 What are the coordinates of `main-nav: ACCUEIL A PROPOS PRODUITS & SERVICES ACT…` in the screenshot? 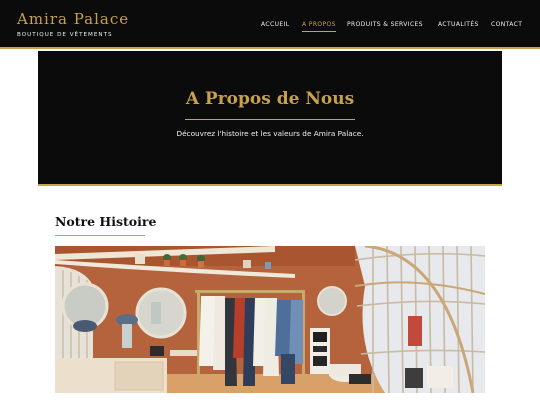 It's located at (392, 26).